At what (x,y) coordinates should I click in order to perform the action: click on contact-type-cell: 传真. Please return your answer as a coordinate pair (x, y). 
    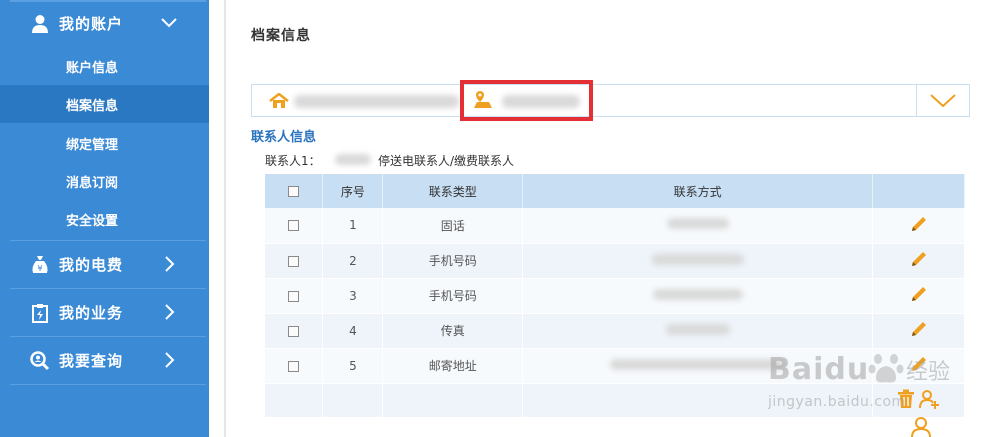
    Looking at the image, I should click on (453, 331).